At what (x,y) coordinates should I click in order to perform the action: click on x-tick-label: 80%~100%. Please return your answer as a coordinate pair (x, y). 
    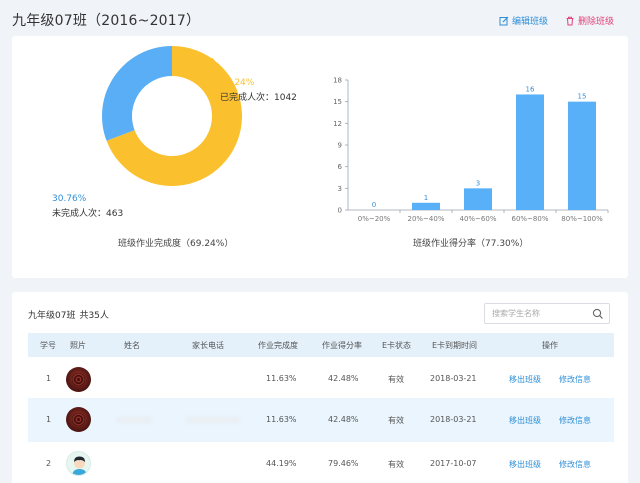
    Looking at the image, I should click on (582, 219).